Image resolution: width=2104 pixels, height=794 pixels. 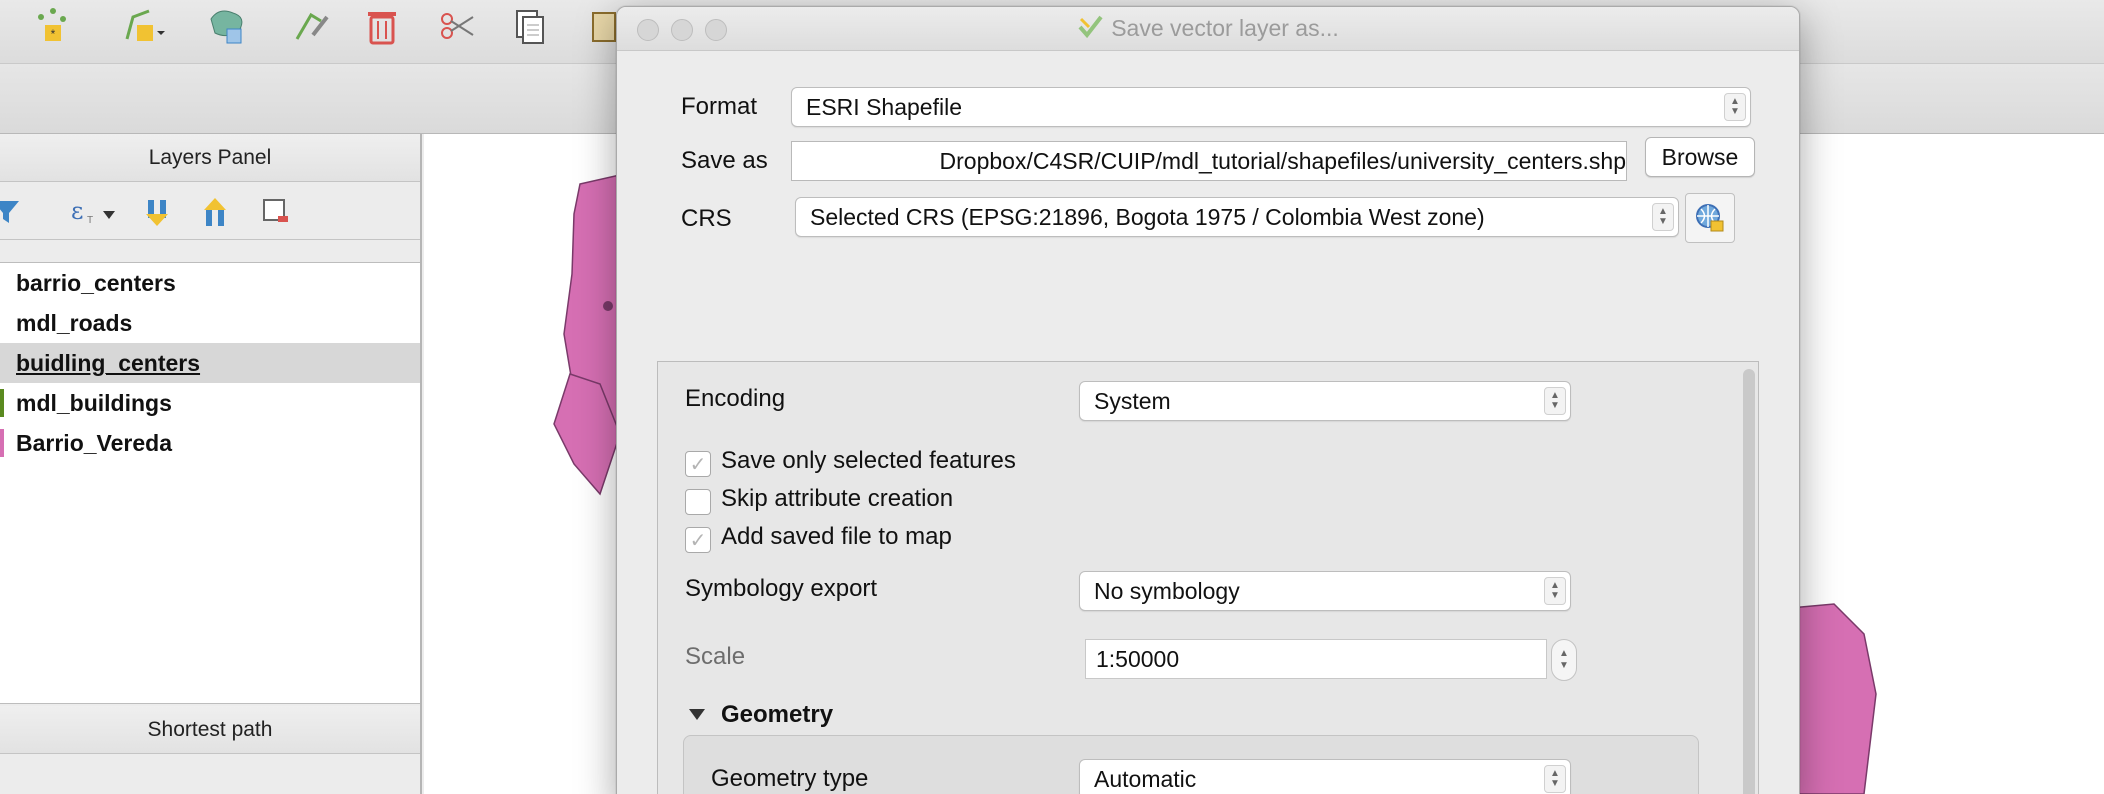 I want to click on zoom-window-icon, so click(x=716, y=30).